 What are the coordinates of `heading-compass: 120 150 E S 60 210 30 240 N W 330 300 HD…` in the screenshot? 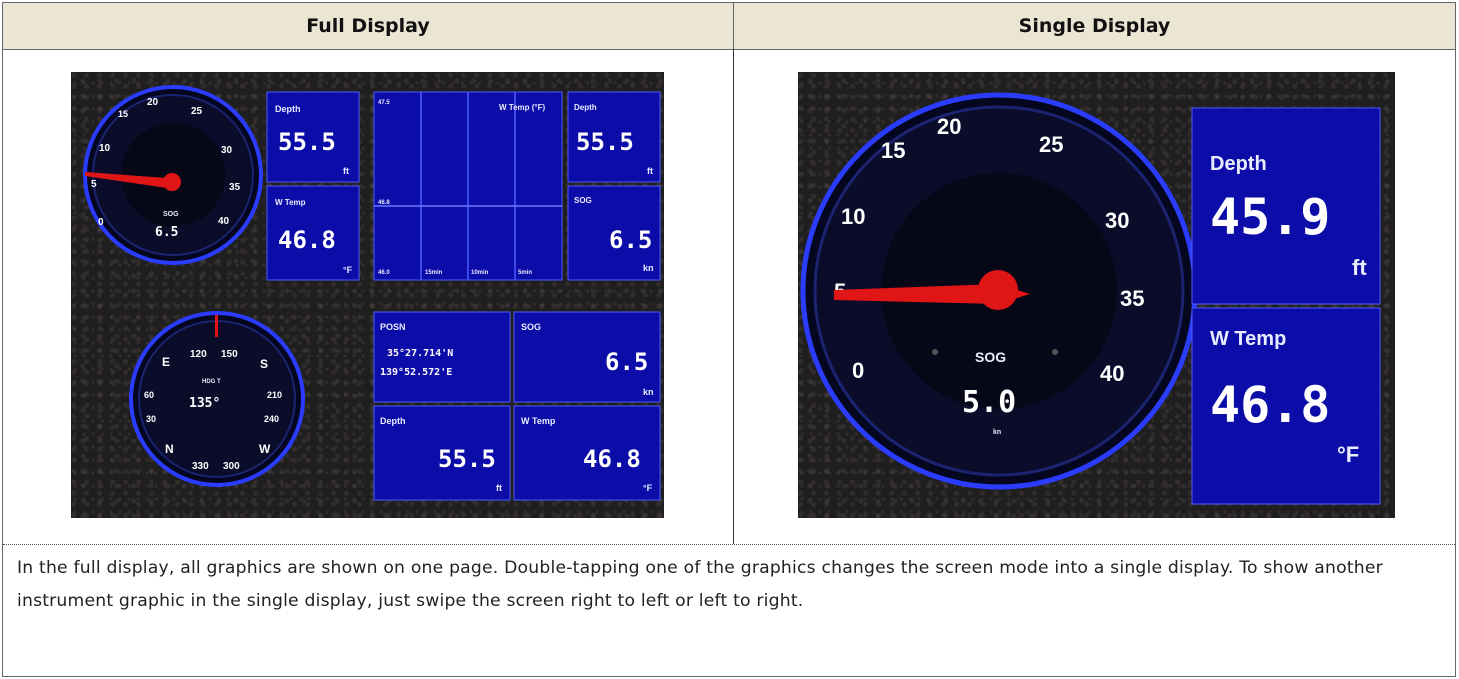 It's located at (217, 399).